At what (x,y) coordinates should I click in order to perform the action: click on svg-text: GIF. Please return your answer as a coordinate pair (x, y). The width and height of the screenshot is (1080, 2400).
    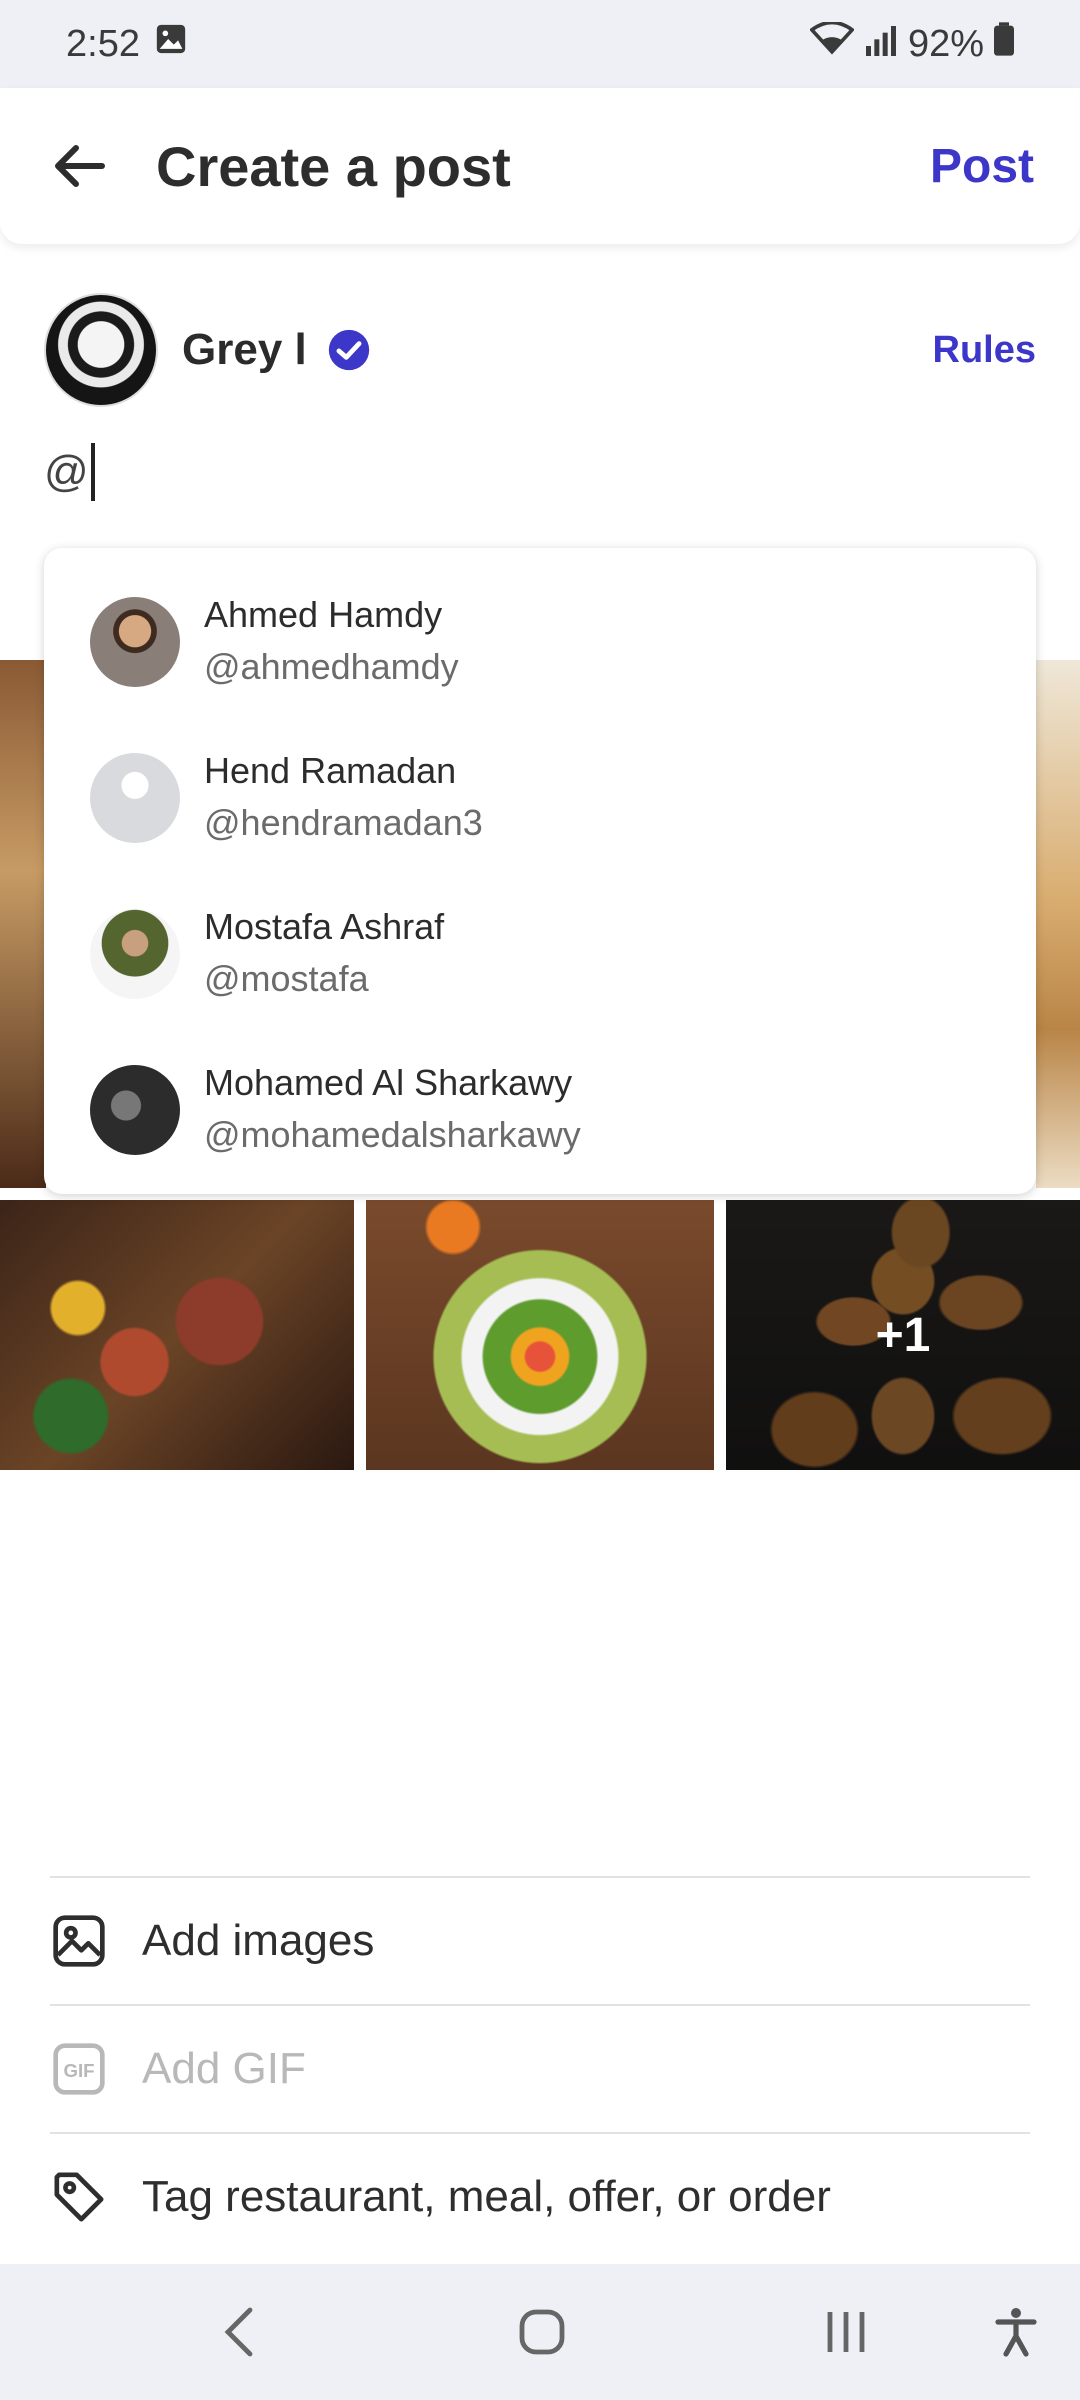
    Looking at the image, I should click on (78, 2070).